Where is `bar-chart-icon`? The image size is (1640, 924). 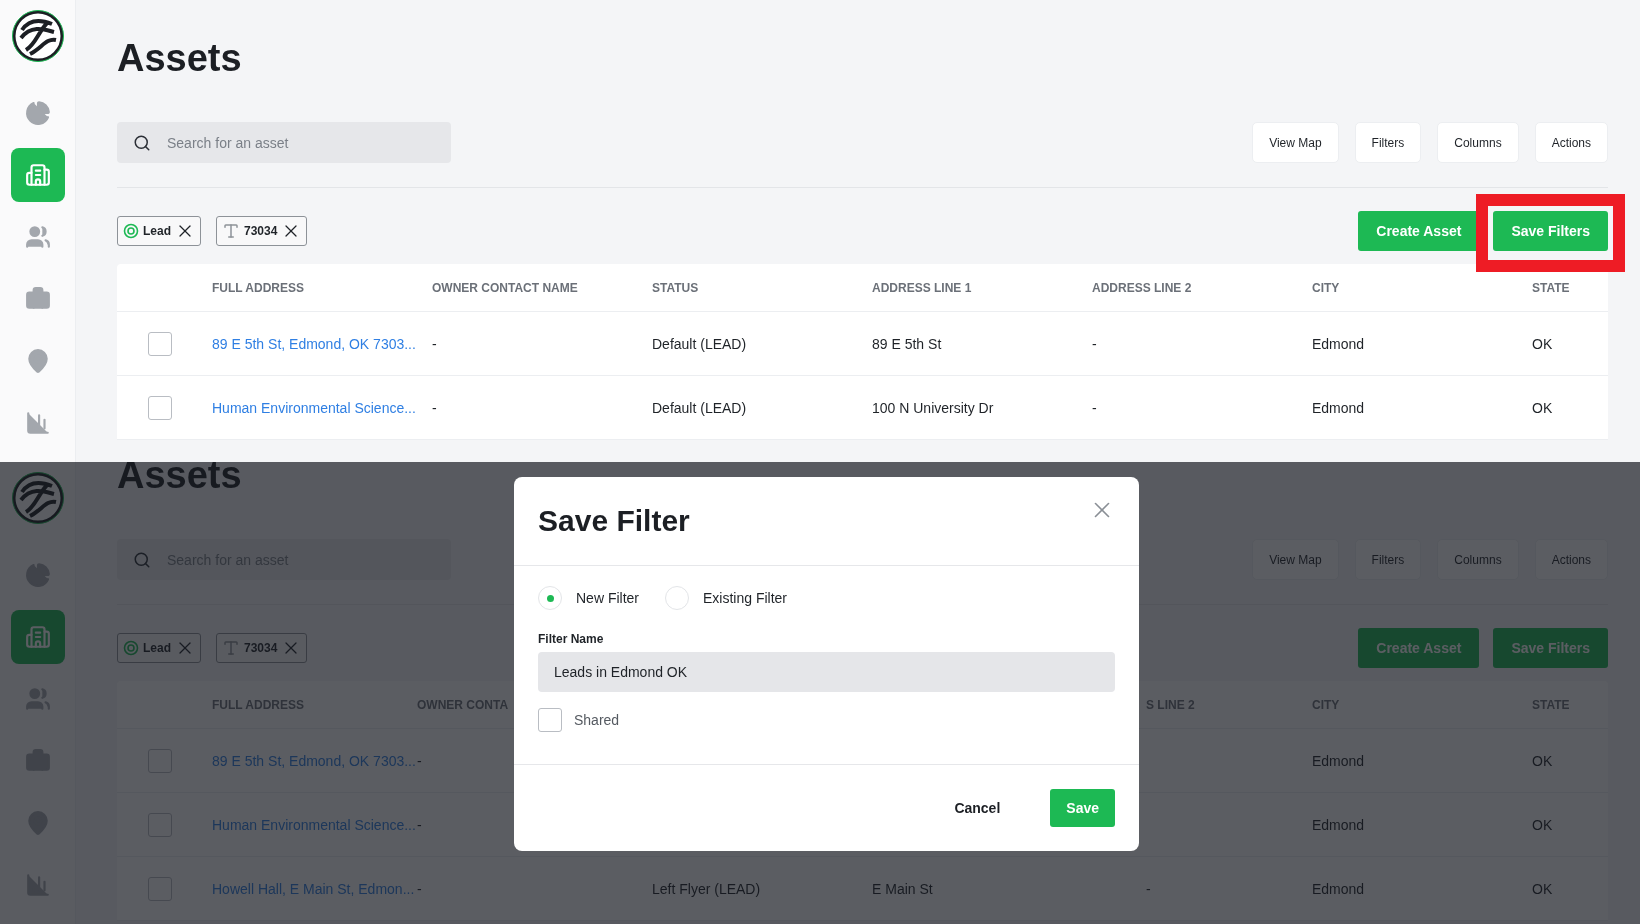 bar-chart-icon is located at coordinates (37, 423).